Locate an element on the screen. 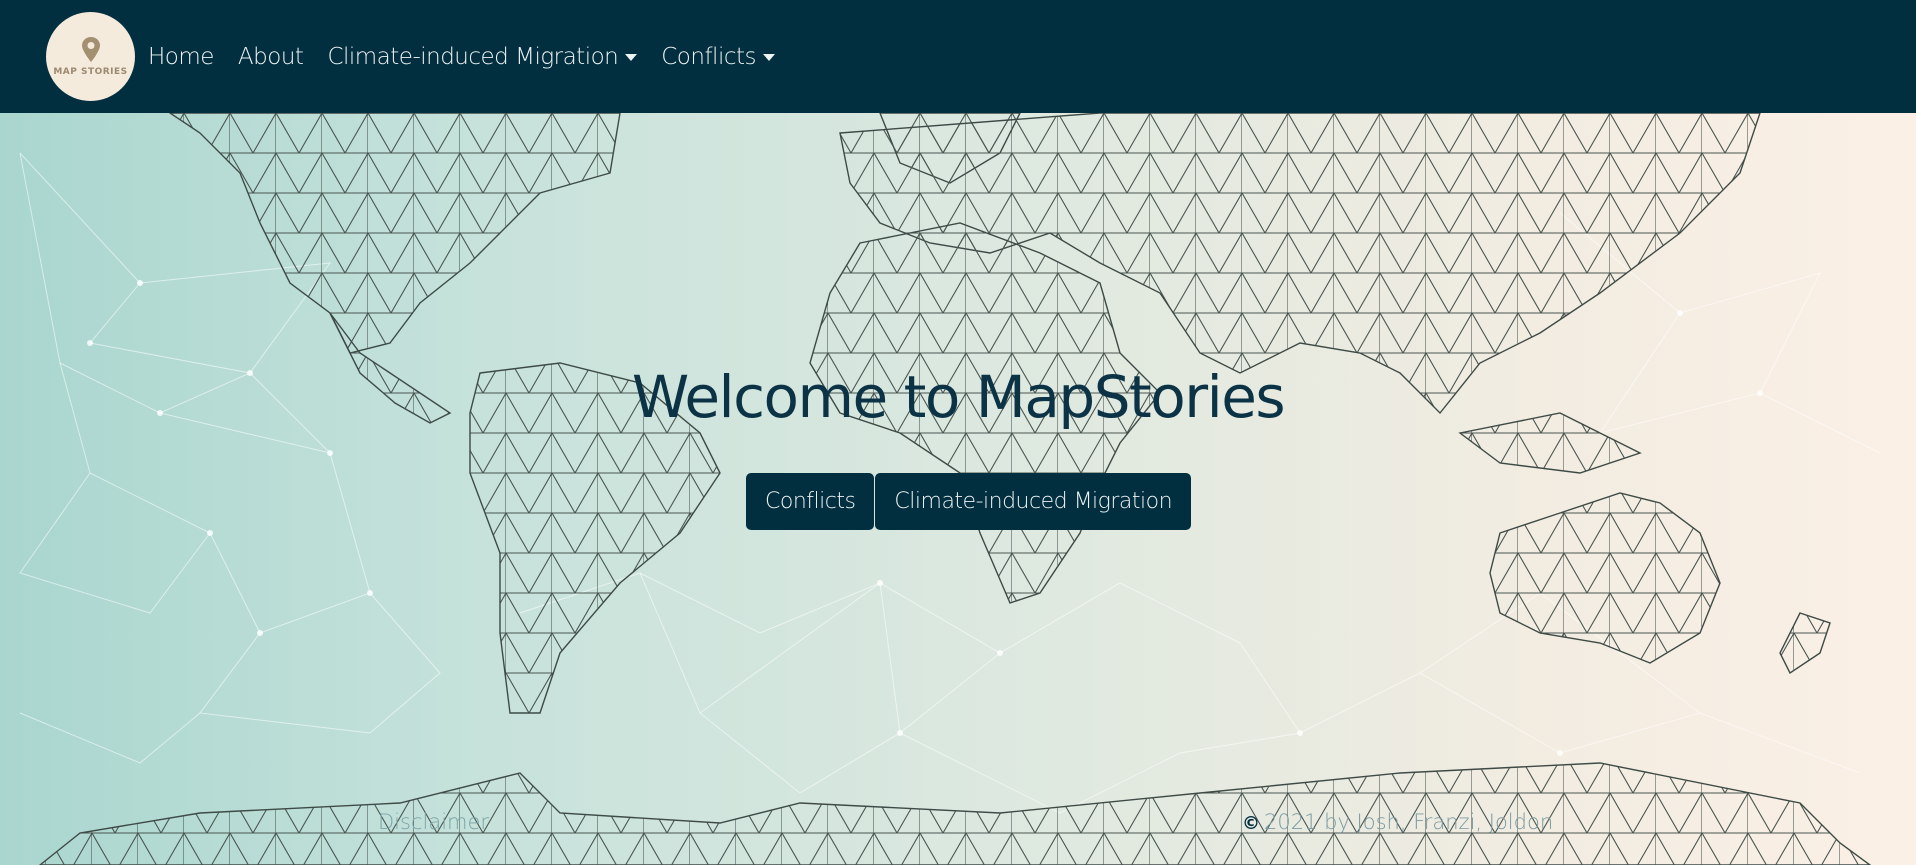 The width and height of the screenshot is (1916, 865). conflicts-button: Conflicts is located at coordinates (810, 501).